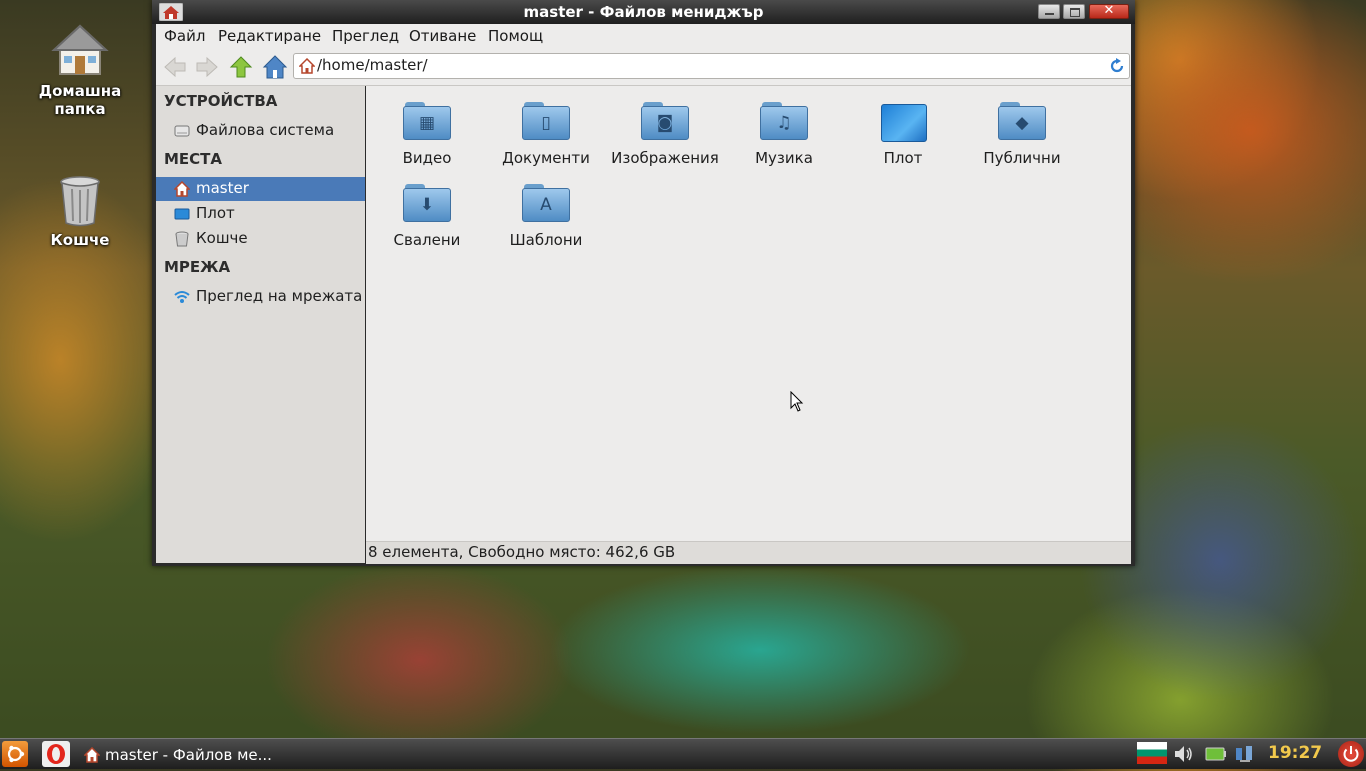  Describe the element at coordinates (427, 240) in the screenshot. I see `file-item-label: Свалени` at that location.